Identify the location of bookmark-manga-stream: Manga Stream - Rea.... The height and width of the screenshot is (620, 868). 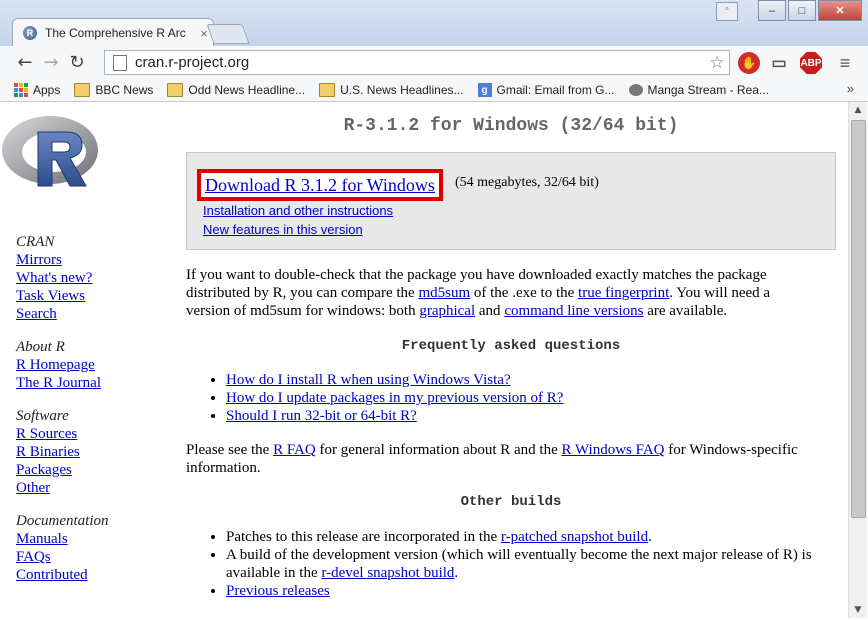
(698, 90).